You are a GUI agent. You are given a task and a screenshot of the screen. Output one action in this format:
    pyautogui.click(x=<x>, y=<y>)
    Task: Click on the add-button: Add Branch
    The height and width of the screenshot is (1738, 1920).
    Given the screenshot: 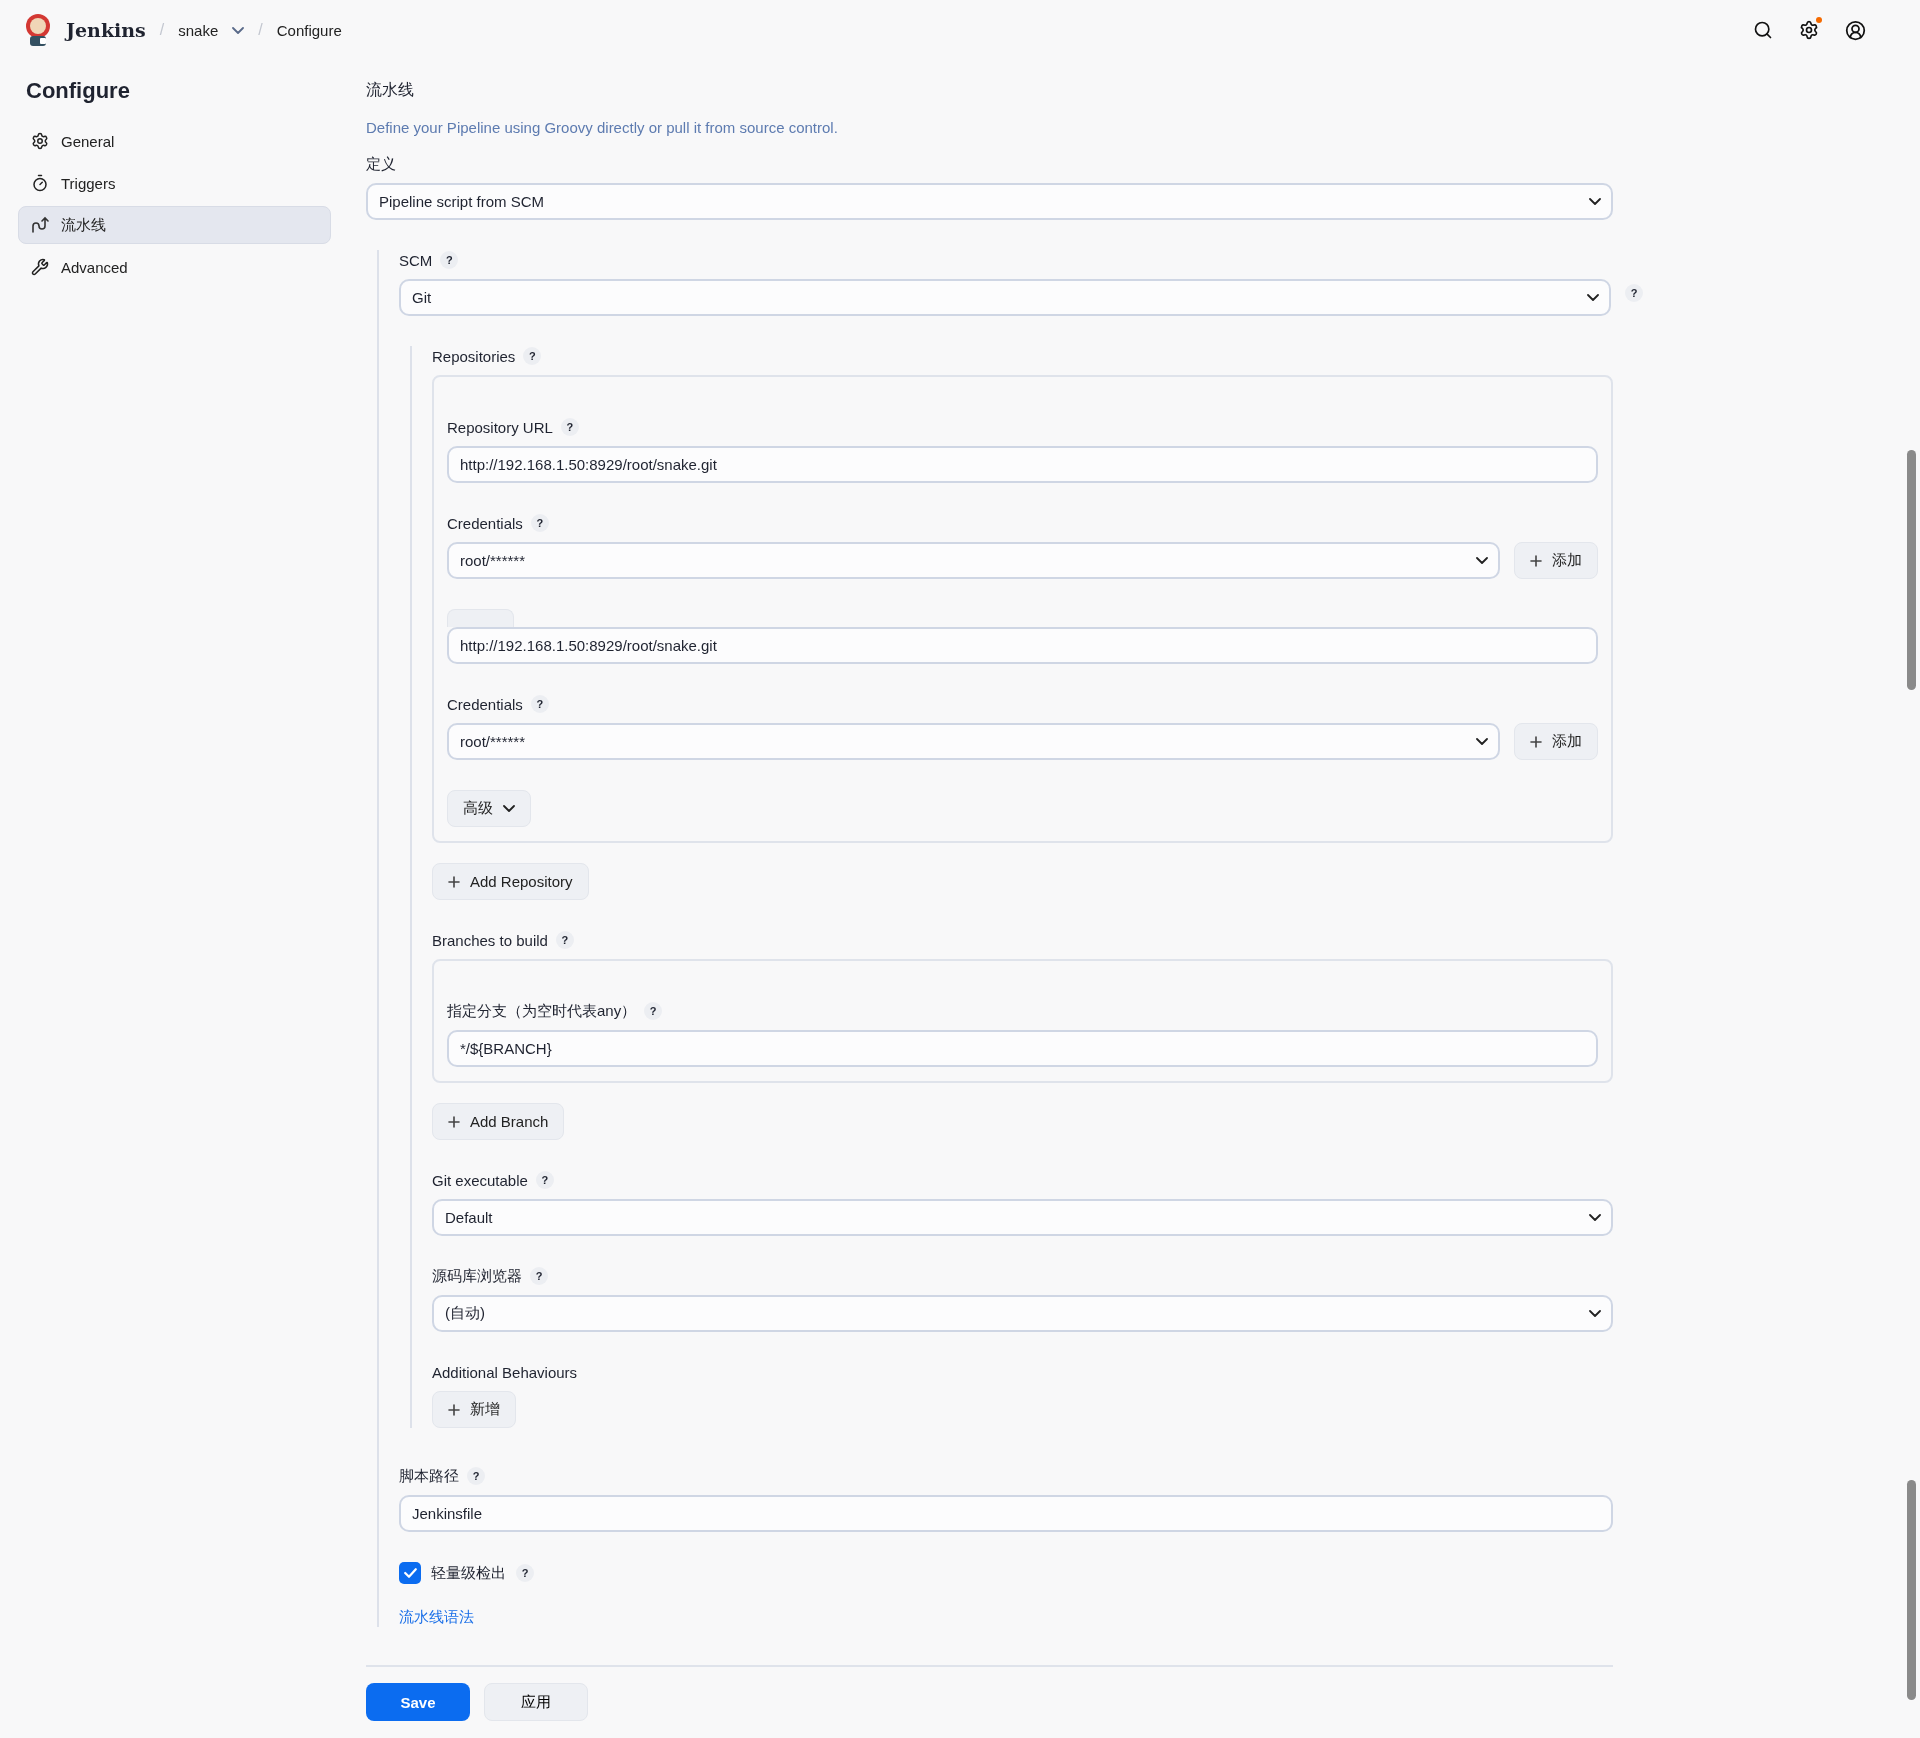 What is the action you would take?
    pyautogui.click(x=498, y=1121)
    